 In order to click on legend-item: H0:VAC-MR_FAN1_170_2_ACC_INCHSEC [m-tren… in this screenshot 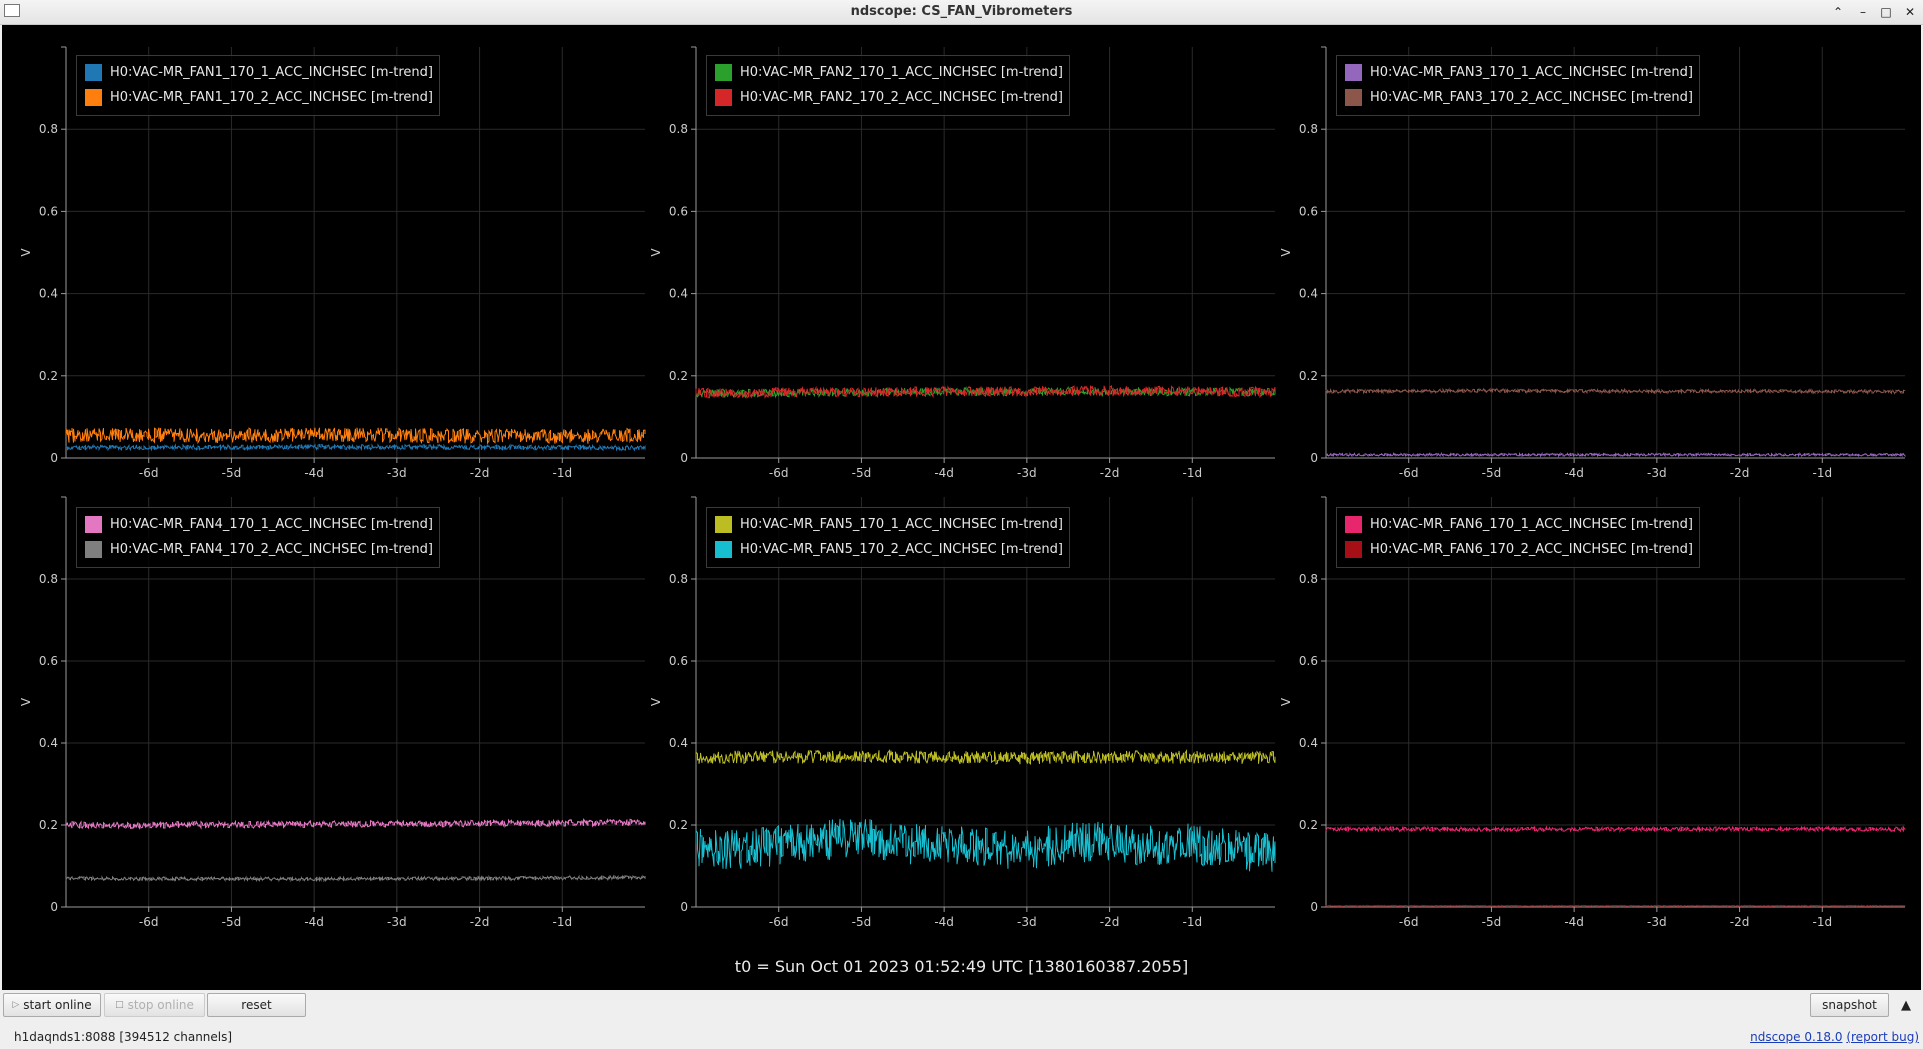, I will do `click(259, 97)`.